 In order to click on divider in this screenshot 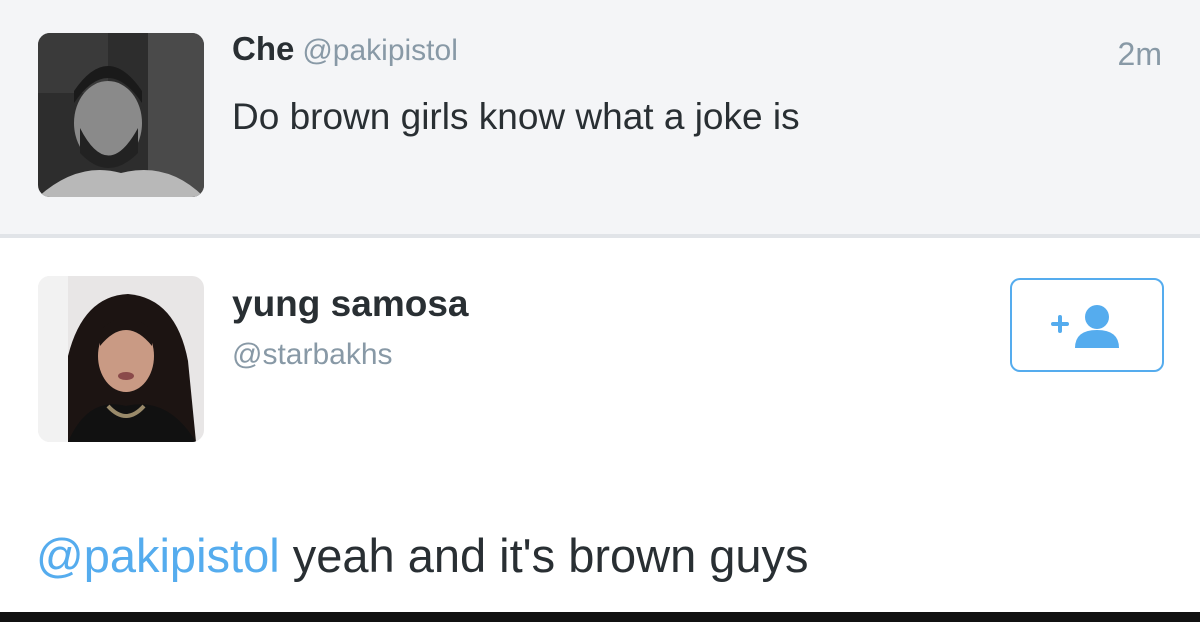, I will do `click(600, 236)`.